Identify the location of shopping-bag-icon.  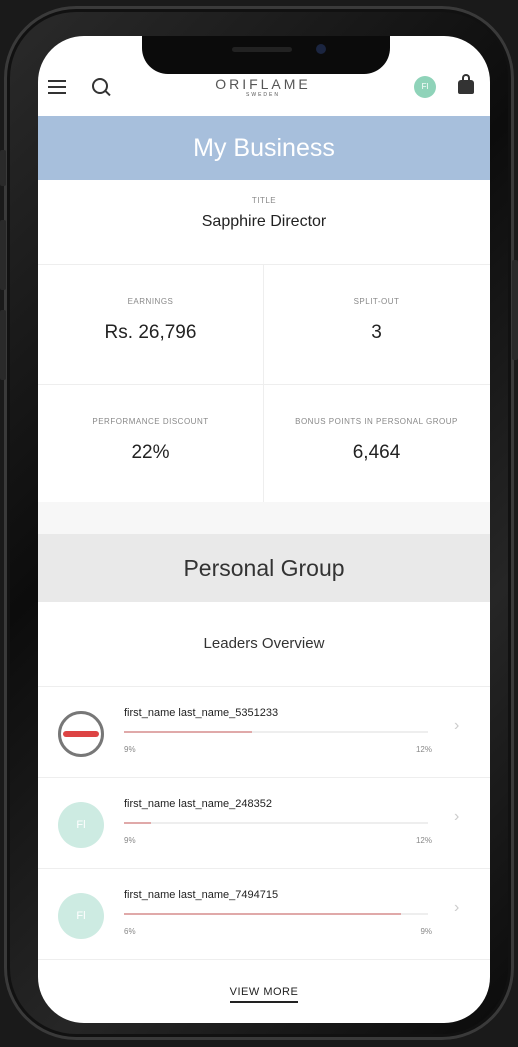
(466, 84).